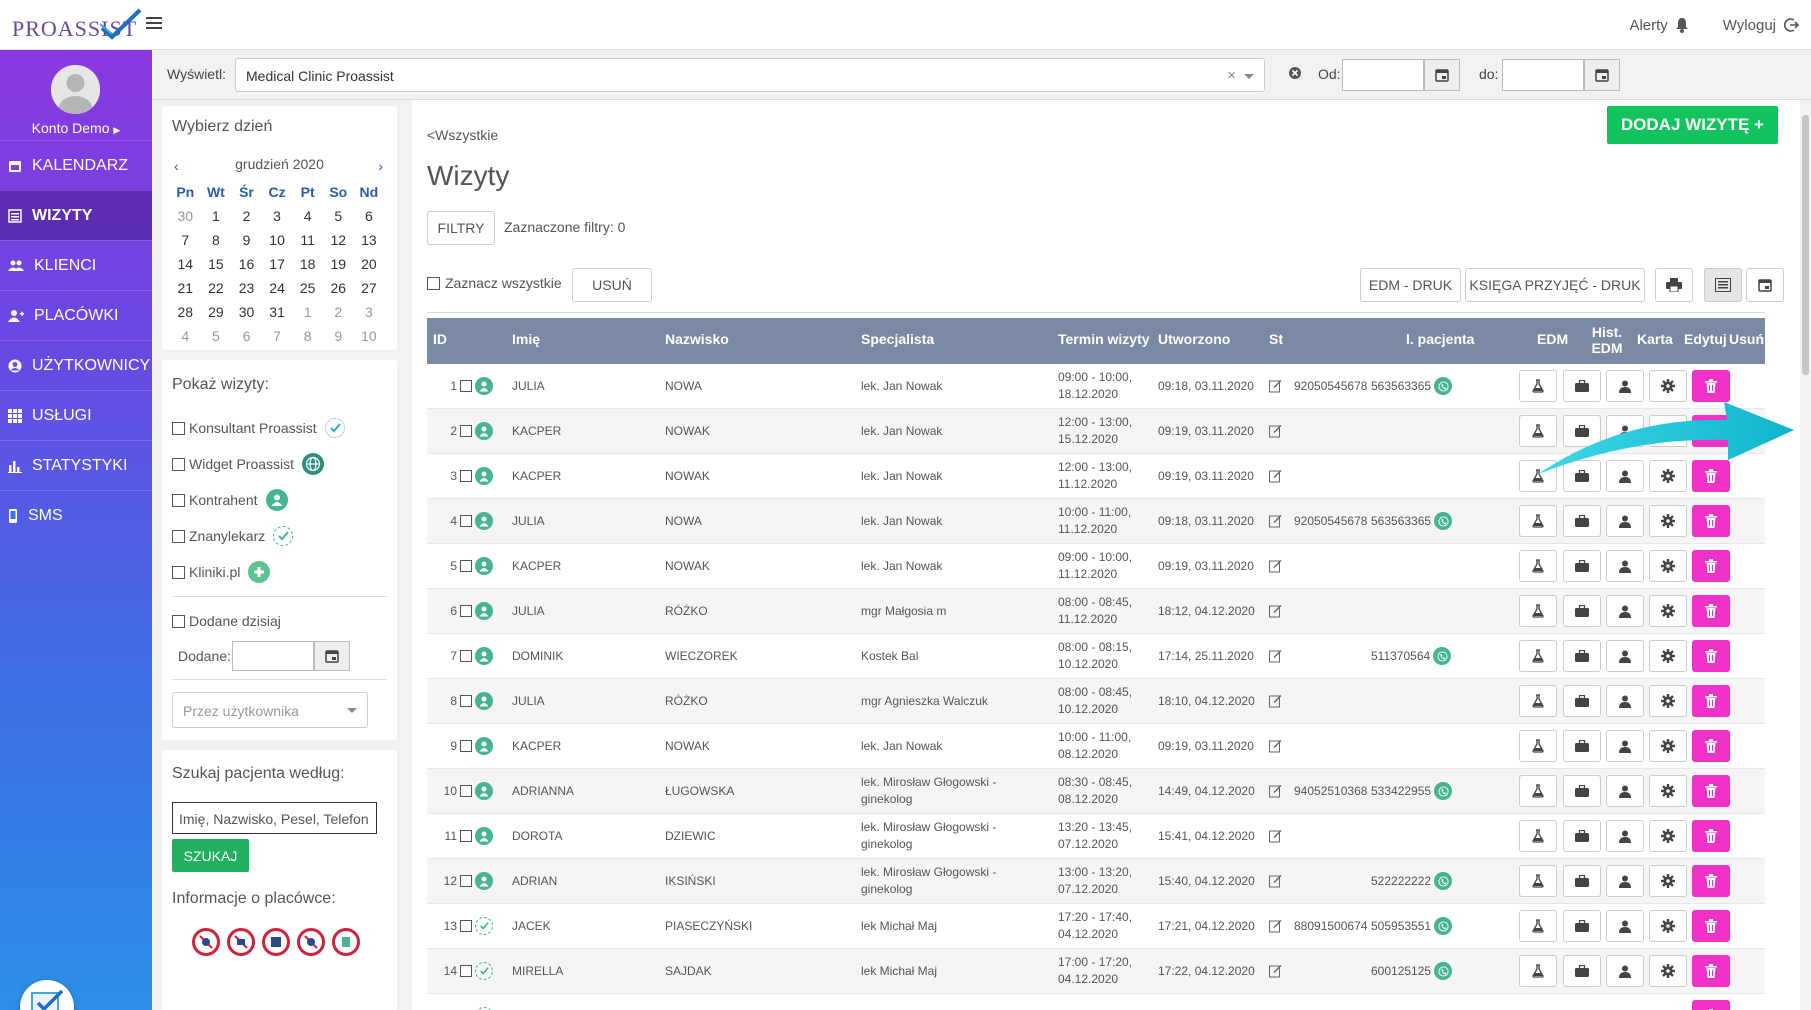 The image size is (1811, 1010). What do you see at coordinates (1295, 73) in the screenshot?
I see `clear-filter-icon` at bounding box center [1295, 73].